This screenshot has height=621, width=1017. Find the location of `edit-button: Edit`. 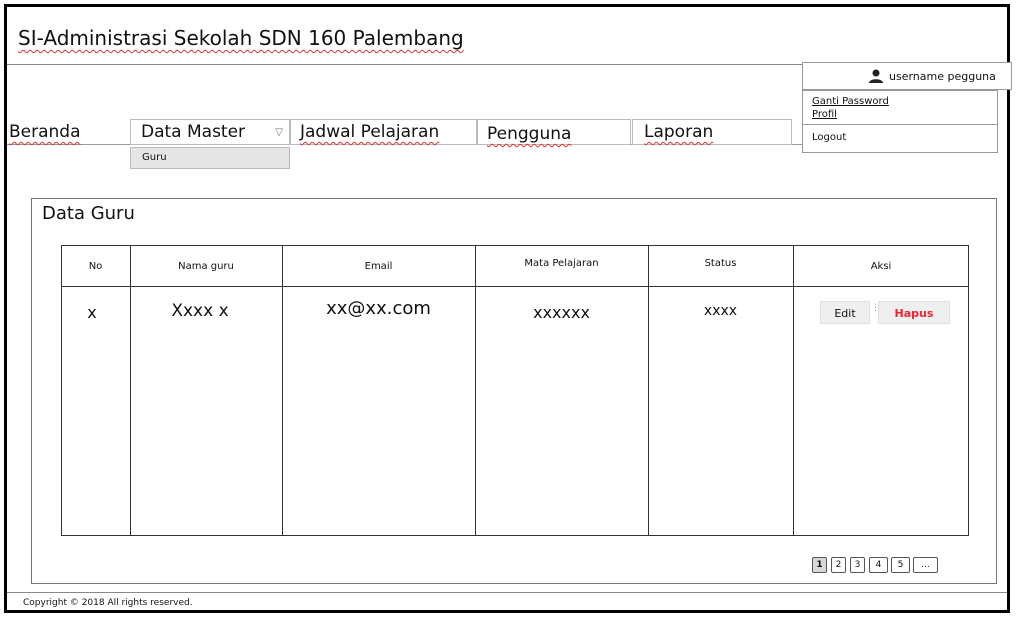

edit-button: Edit is located at coordinates (845, 312).